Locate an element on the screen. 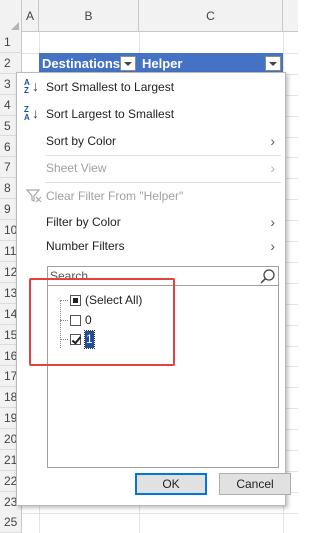 The width and height of the screenshot is (320, 533). column-header-c: C is located at coordinates (211, 16).